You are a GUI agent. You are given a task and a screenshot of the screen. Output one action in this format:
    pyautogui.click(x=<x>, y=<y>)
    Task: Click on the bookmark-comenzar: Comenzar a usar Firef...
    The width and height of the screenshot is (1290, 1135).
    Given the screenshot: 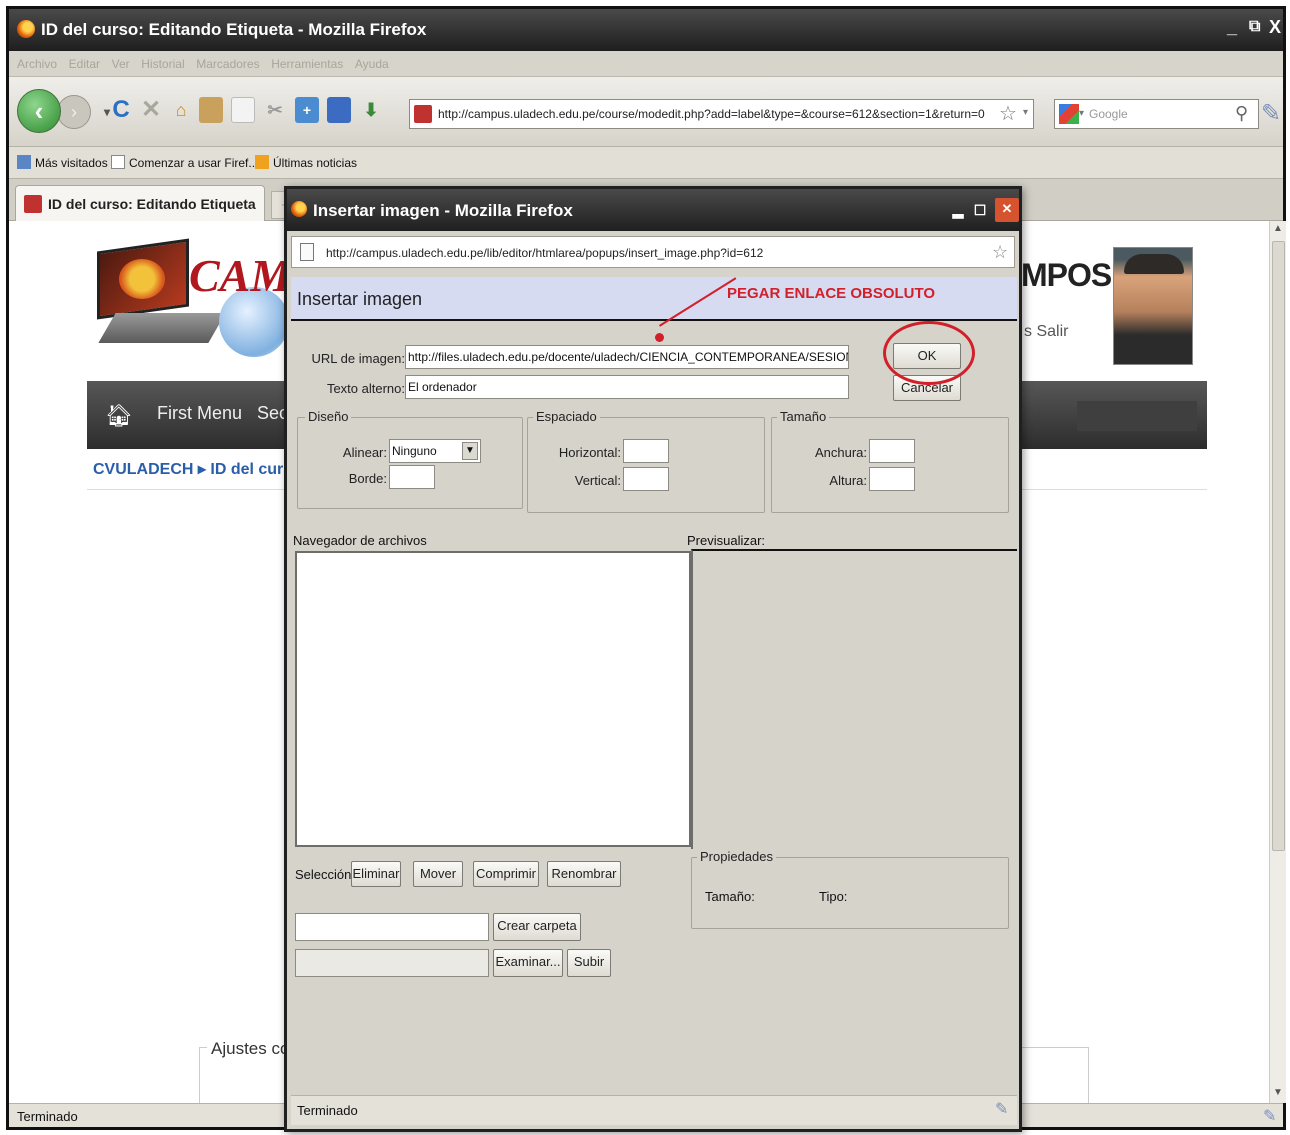 What is the action you would take?
    pyautogui.click(x=184, y=162)
    